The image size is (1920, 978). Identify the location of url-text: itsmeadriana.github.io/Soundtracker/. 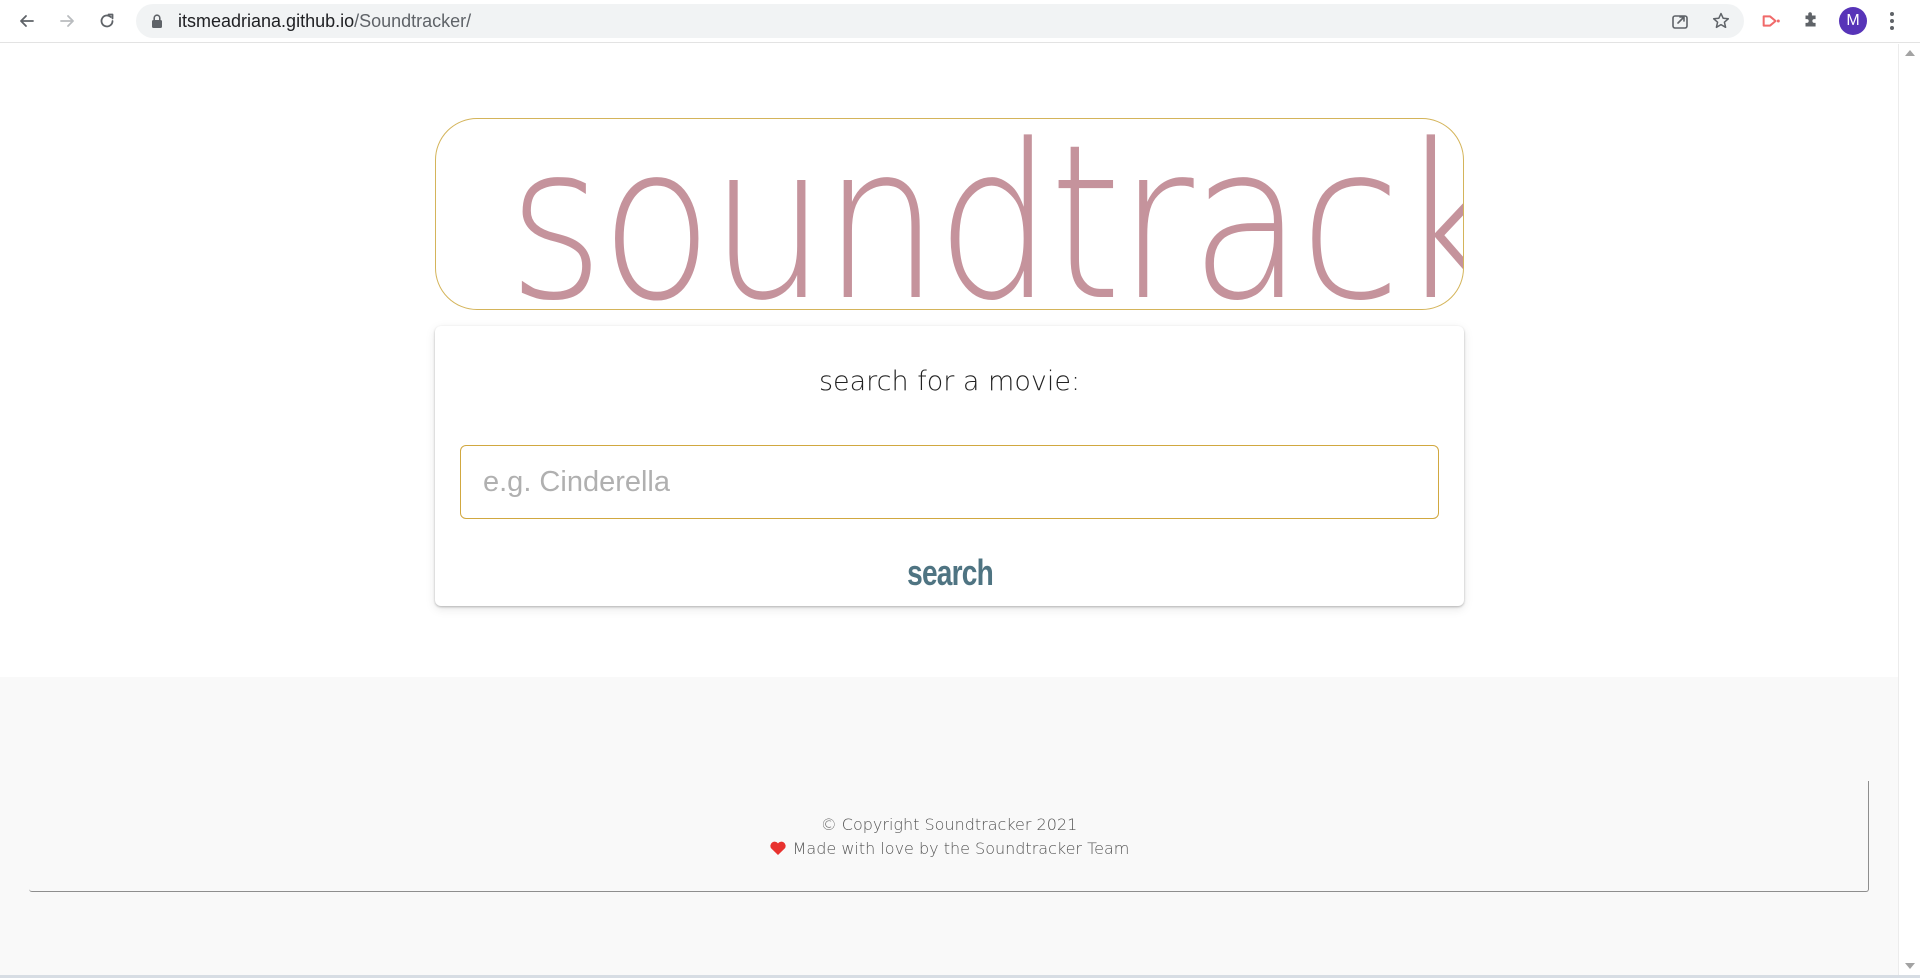
(324, 21).